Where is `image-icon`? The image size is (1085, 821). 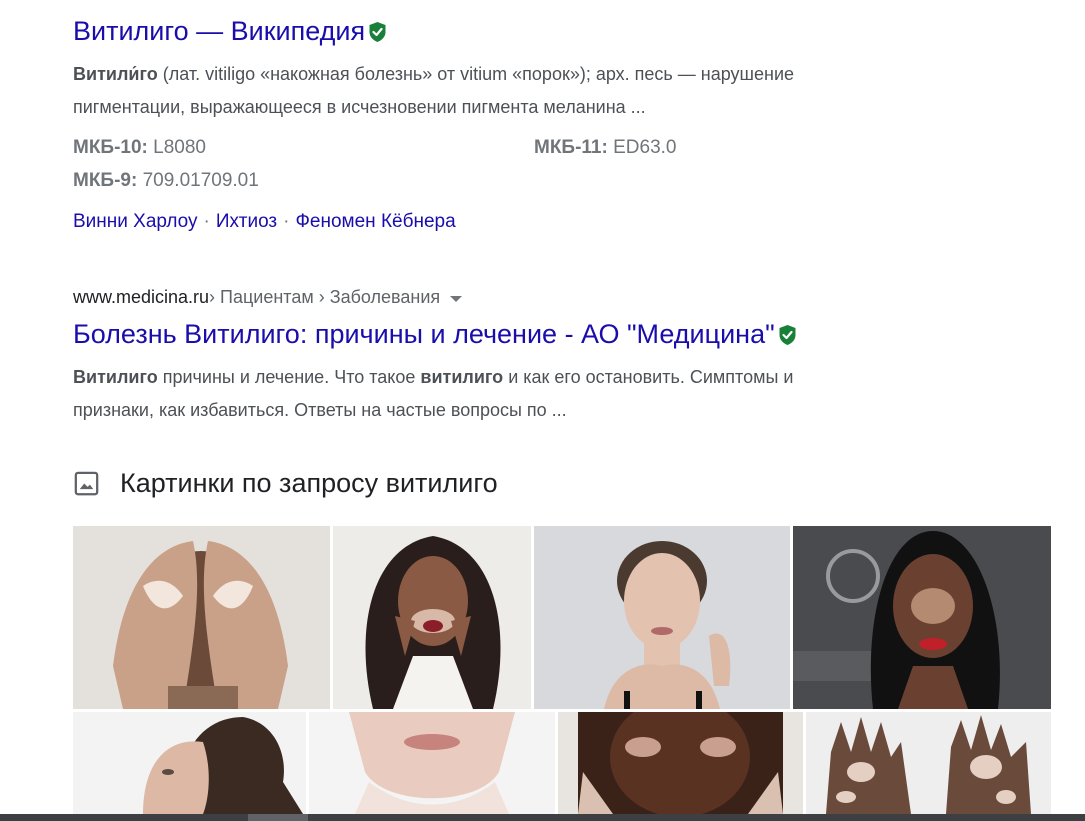
image-icon is located at coordinates (86, 483).